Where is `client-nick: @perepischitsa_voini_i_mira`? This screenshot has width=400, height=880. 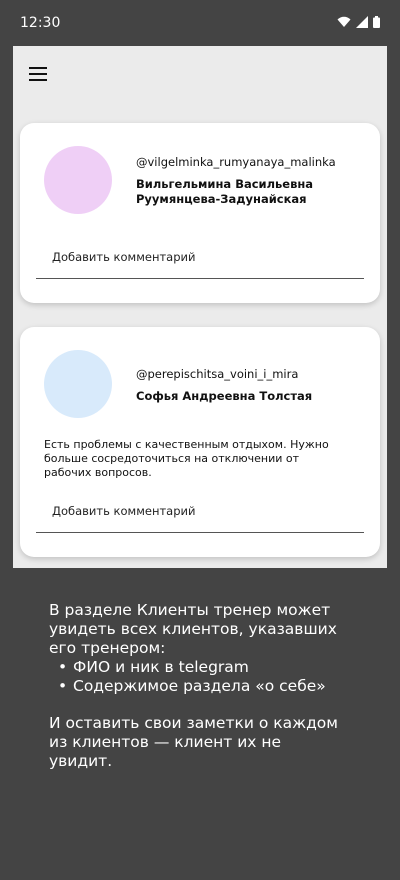
client-nick: @perepischitsa_voini_i_mira is located at coordinates (217, 374).